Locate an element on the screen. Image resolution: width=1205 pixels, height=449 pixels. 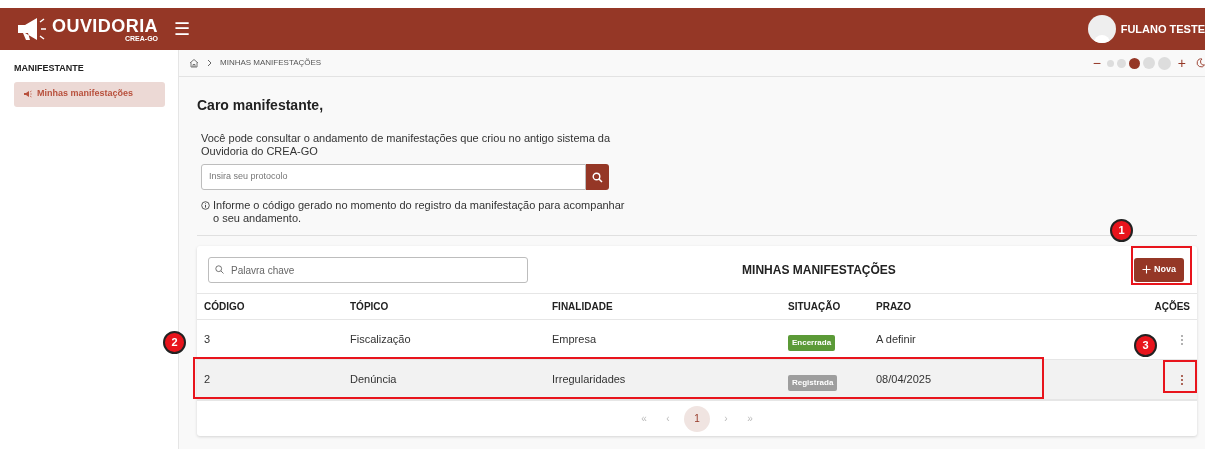
search-button is located at coordinates (597, 177).